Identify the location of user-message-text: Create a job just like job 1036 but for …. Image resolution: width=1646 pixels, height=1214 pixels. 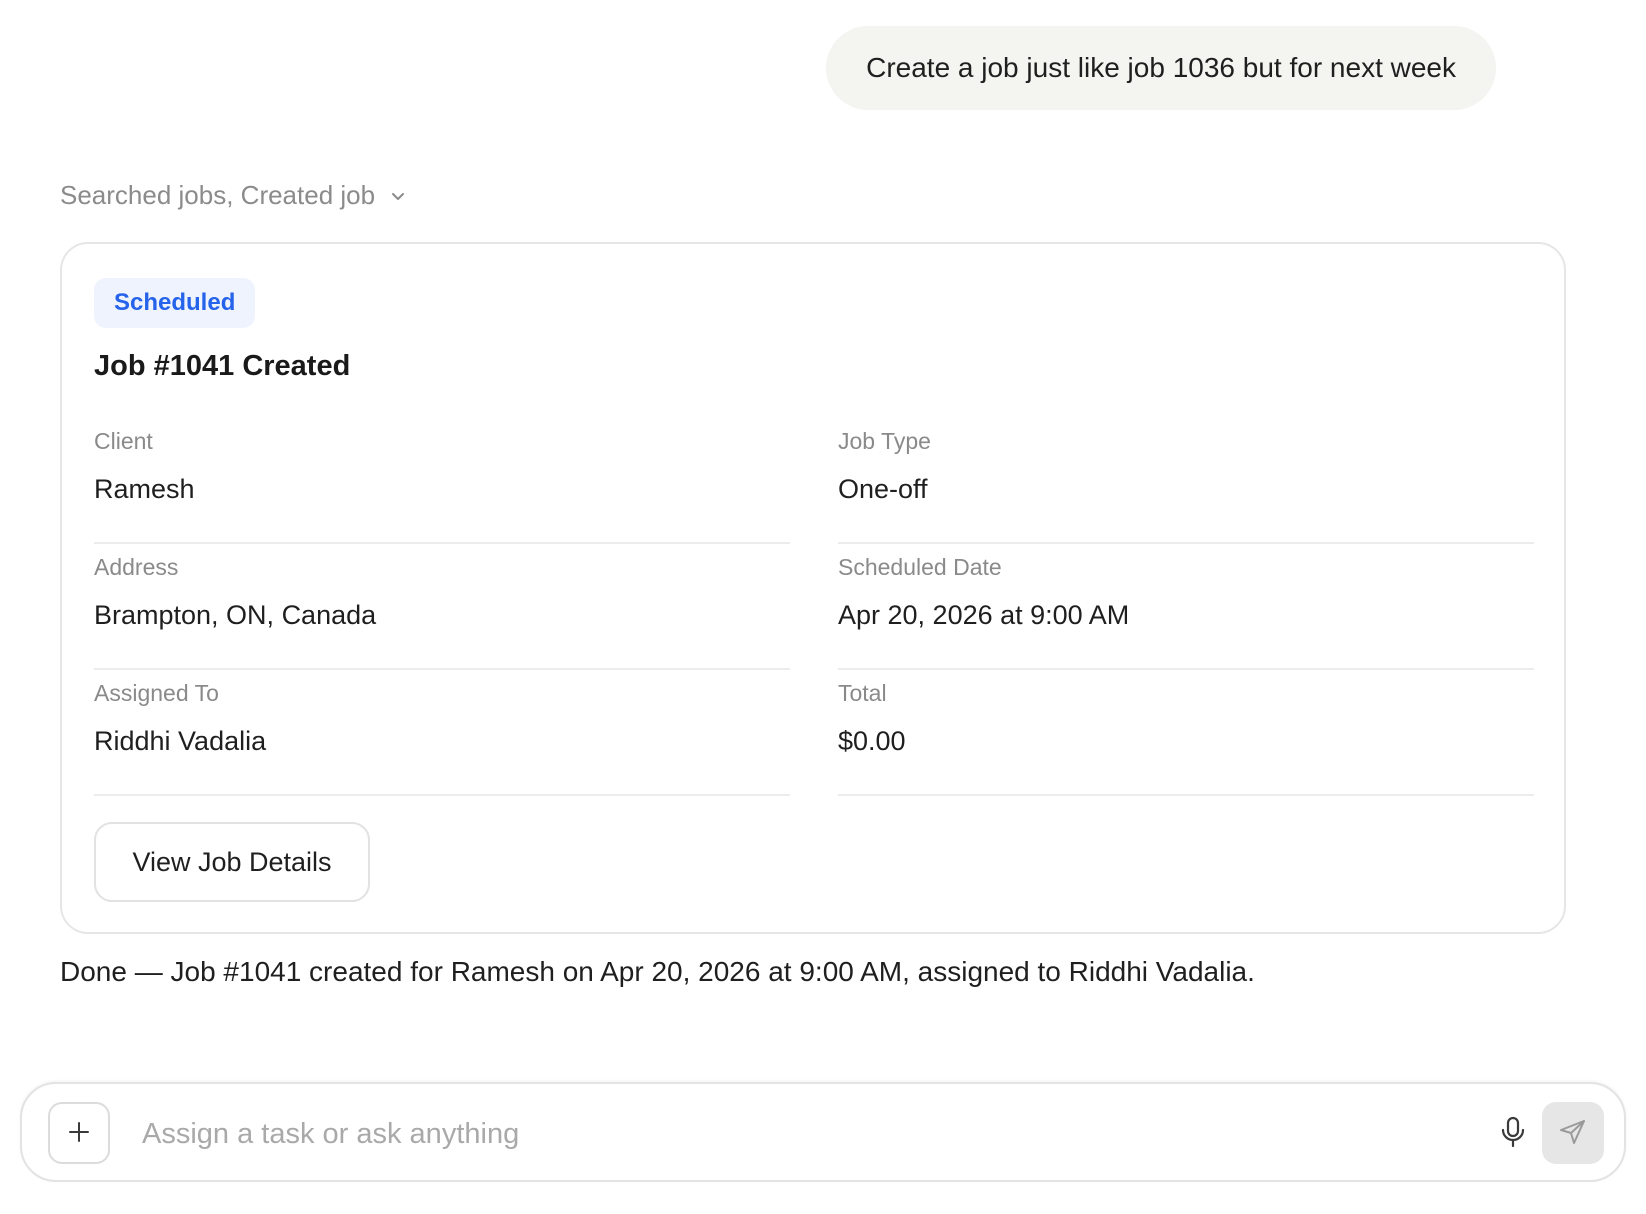
(1161, 67).